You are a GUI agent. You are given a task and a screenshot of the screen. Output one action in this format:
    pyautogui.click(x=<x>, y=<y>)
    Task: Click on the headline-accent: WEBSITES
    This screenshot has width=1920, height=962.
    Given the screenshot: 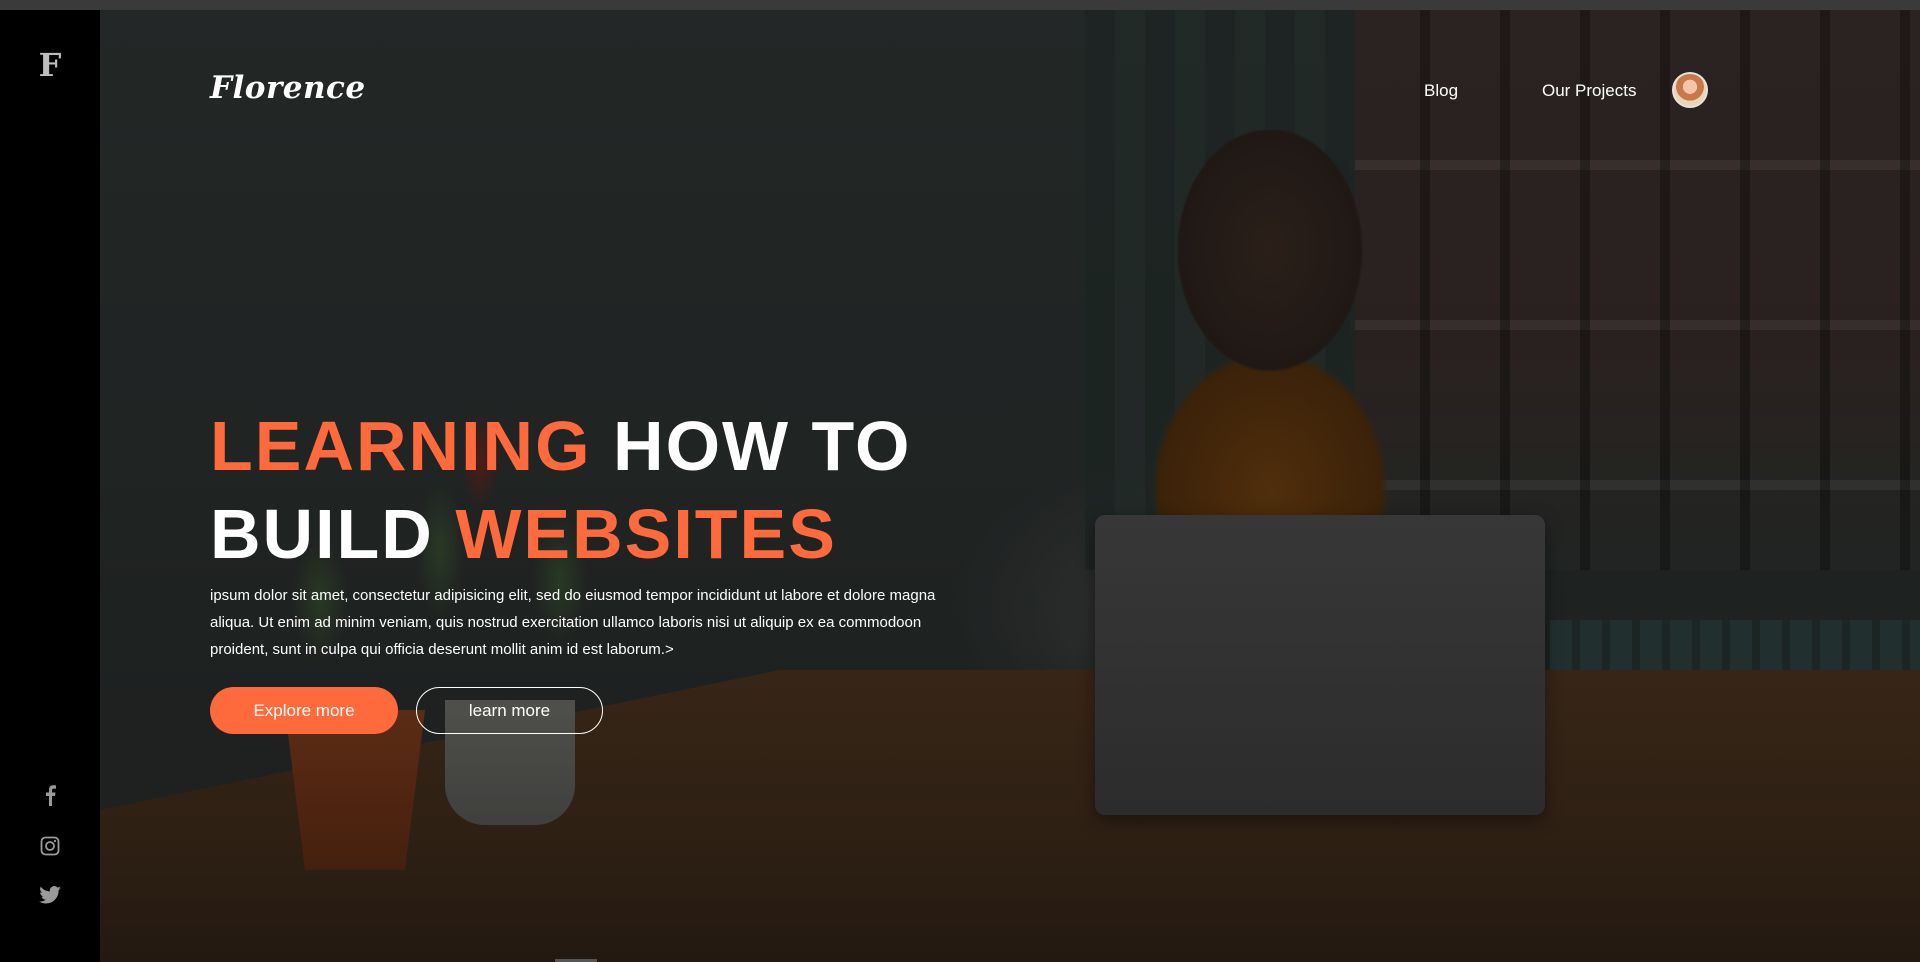 What is the action you would take?
    pyautogui.click(x=646, y=534)
    